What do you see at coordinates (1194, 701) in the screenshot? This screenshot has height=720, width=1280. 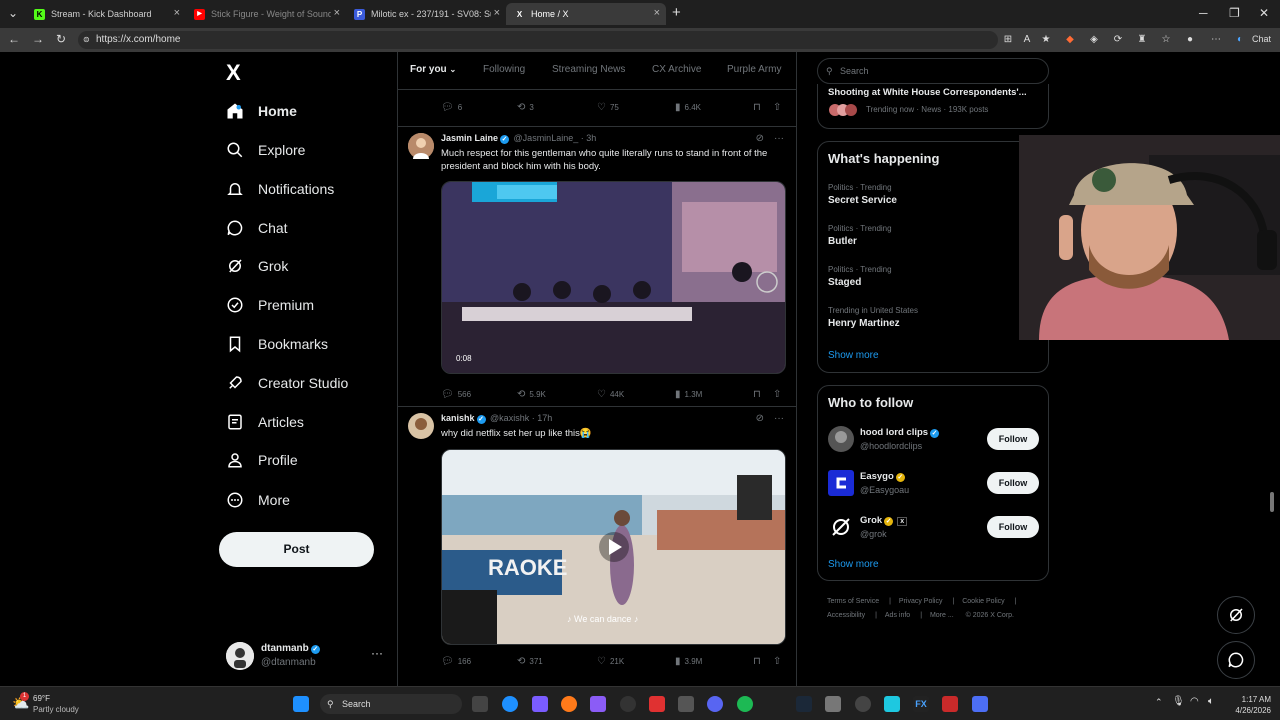 I see `wifi-icon: ◠` at bounding box center [1194, 701].